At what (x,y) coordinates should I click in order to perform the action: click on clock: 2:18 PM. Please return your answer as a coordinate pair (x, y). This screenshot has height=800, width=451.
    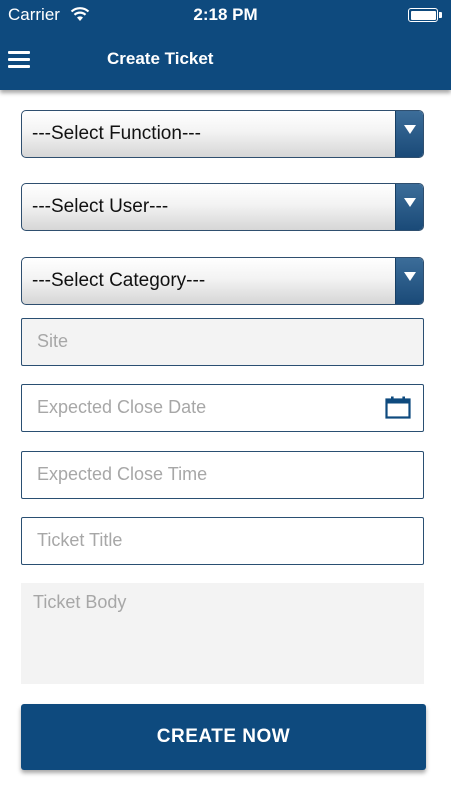
    Looking at the image, I should click on (225, 14).